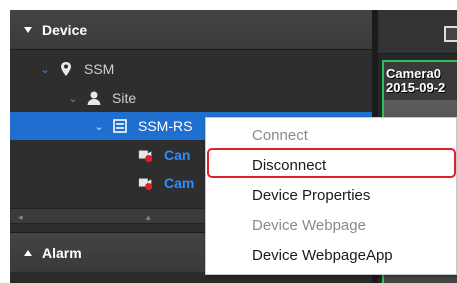 This screenshot has height=283, width=457. What do you see at coordinates (450, 34) in the screenshot?
I see `layout-button-icon` at bounding box center [450, 34].